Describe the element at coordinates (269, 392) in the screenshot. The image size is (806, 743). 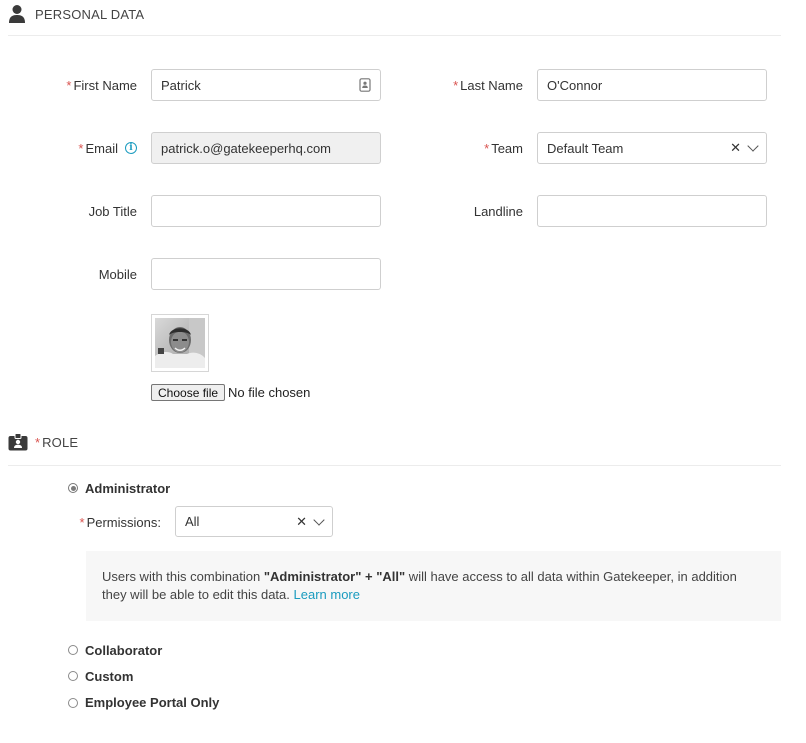
I see `file-status: No file chosen` at that location.